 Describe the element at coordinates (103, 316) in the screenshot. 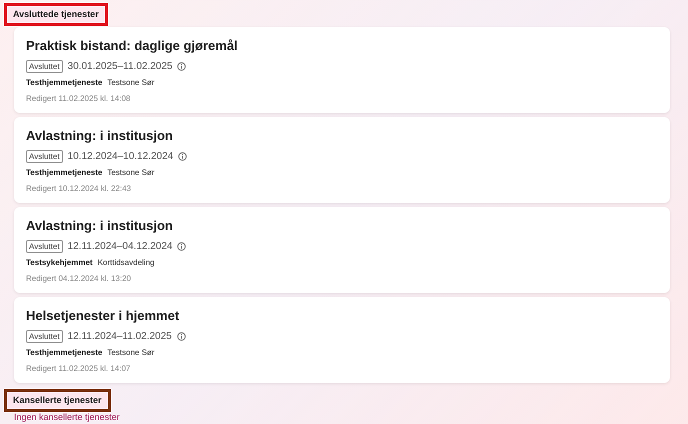

I see `service-title: Helsetjenester i hjemmet` at that location.